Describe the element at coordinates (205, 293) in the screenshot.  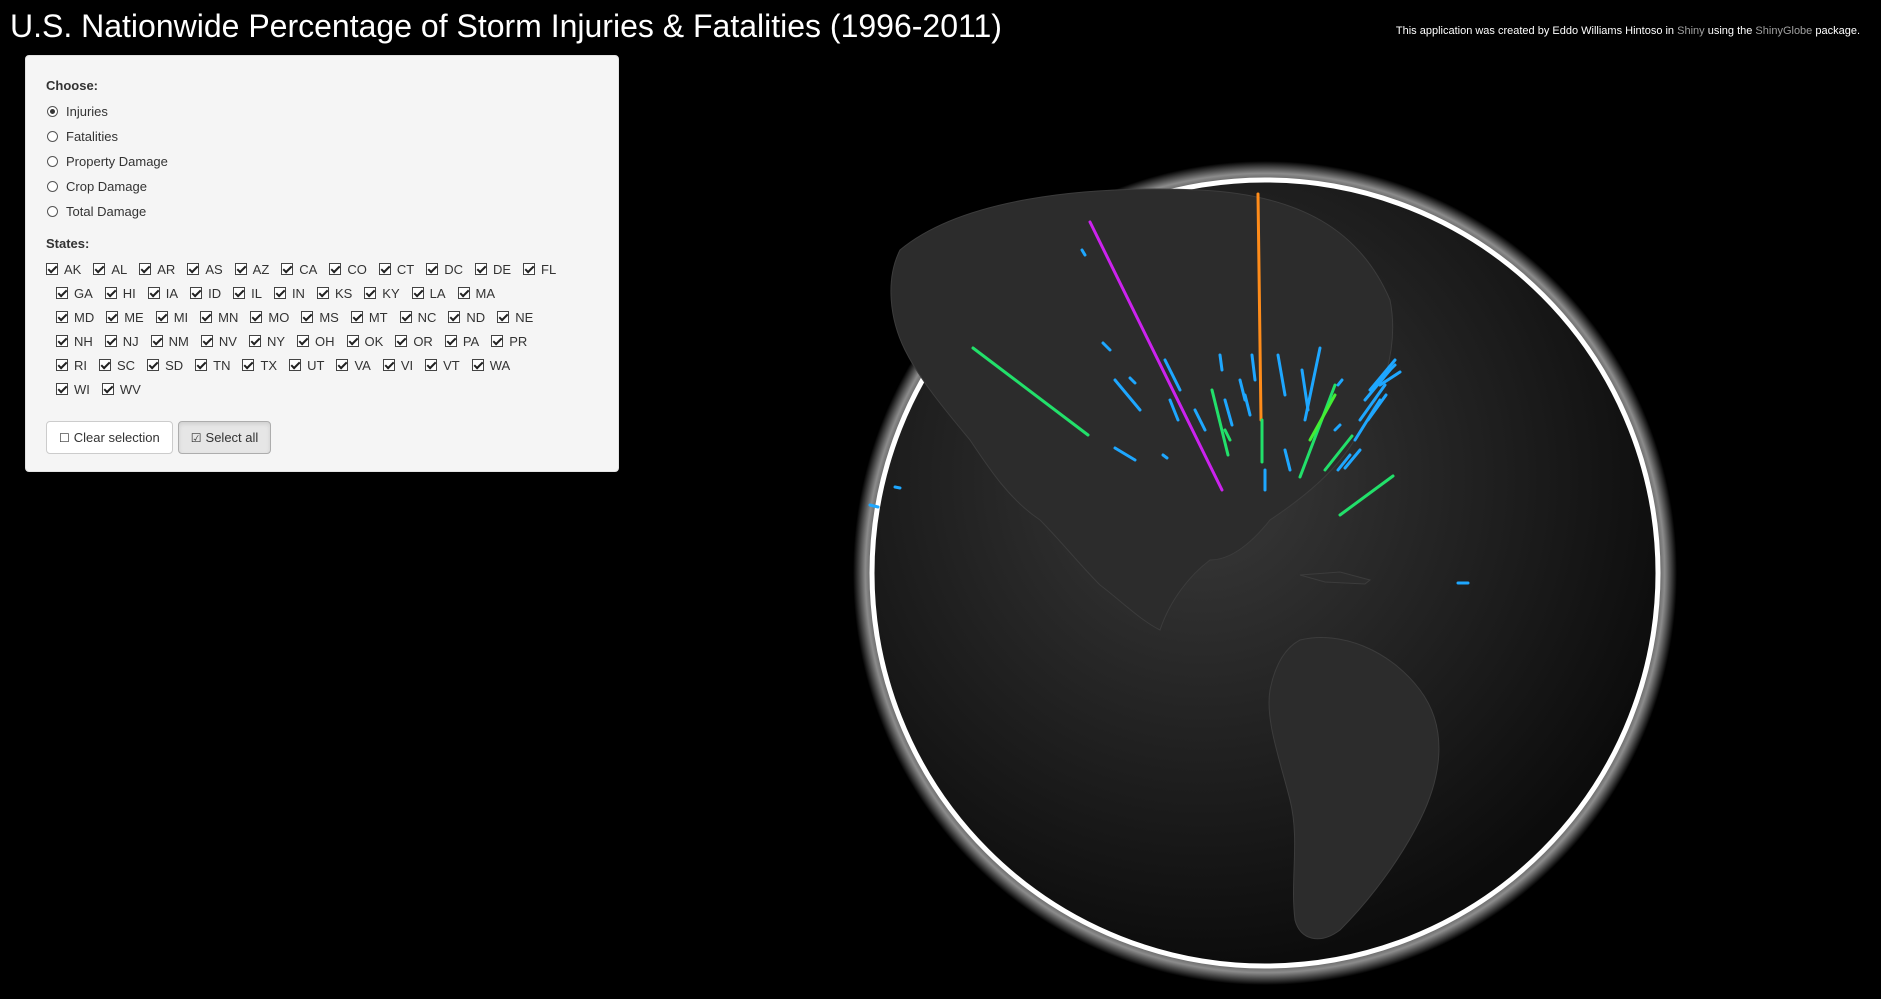
I see `state-checkbox-id: ID` at that location.